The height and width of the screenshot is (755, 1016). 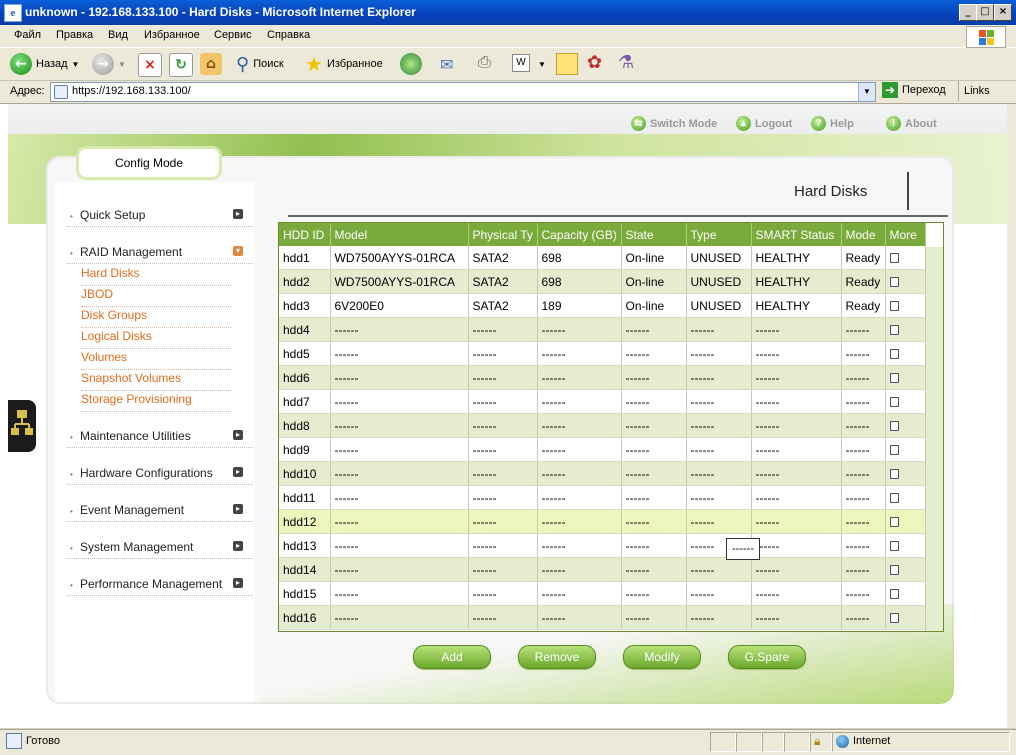 I want to click on refresh-icon: ↻, so click(x=181, y=65).